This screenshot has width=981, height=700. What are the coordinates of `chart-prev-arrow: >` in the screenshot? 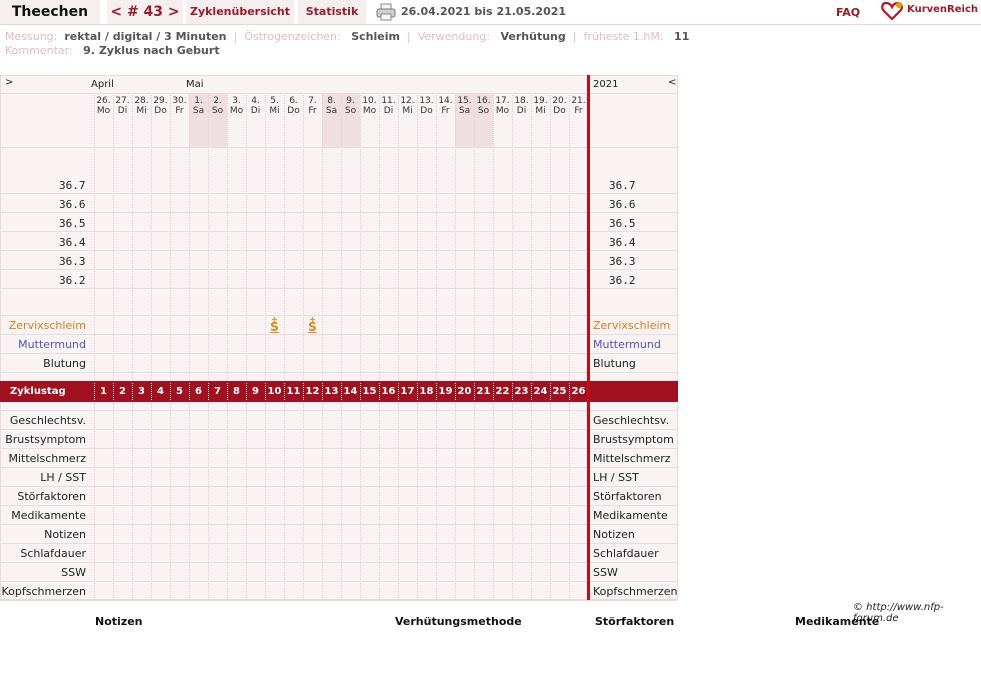 It's located at (9, 82).